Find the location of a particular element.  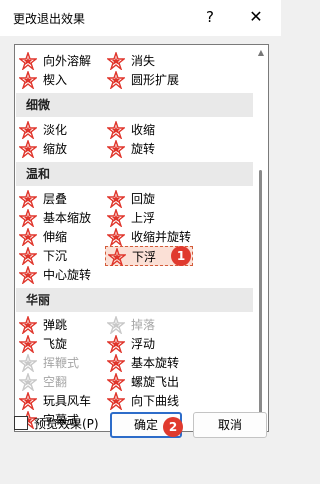

effect-label: 向外溶解 is located at coordinates (67, 61).